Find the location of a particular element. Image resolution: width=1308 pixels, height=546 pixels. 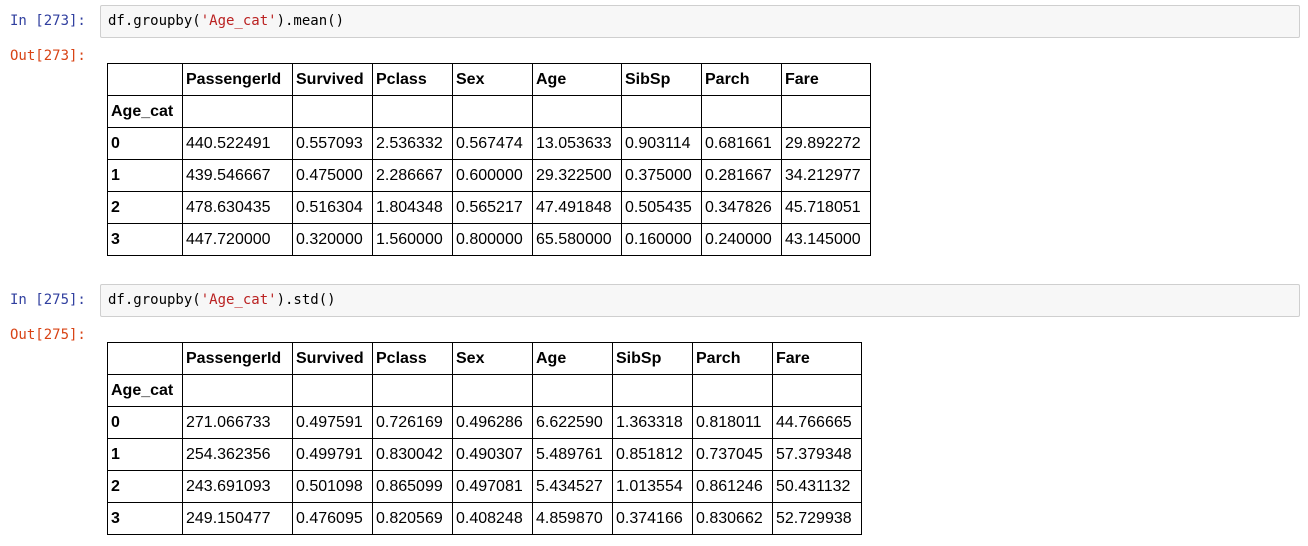

code-input: df.groupby('Age_cat').mean() is located at coordinates (700, 21).